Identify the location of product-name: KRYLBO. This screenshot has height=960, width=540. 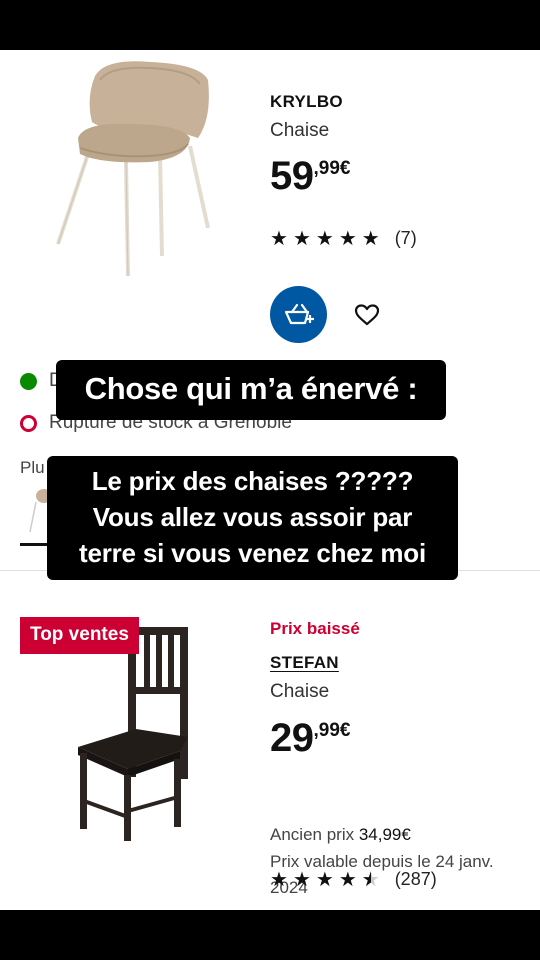
(306, 102).